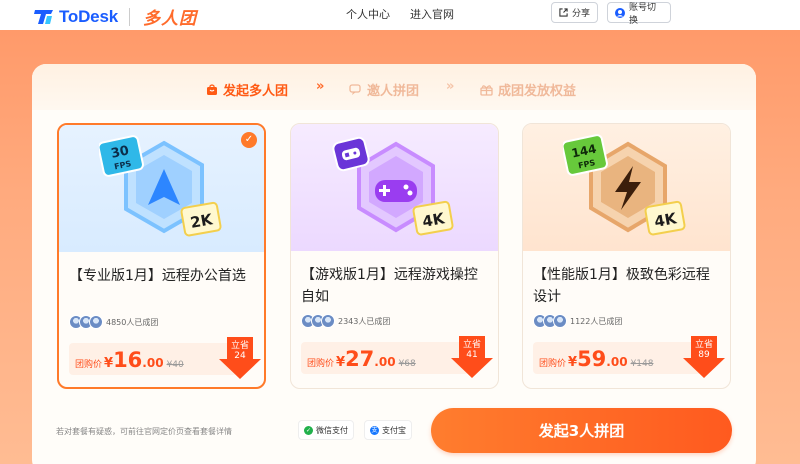 The image size is (800, 464). Describe the element at coordinates (169, 19) in the screenshot. I see `sub-brand: 多人团` at that location.